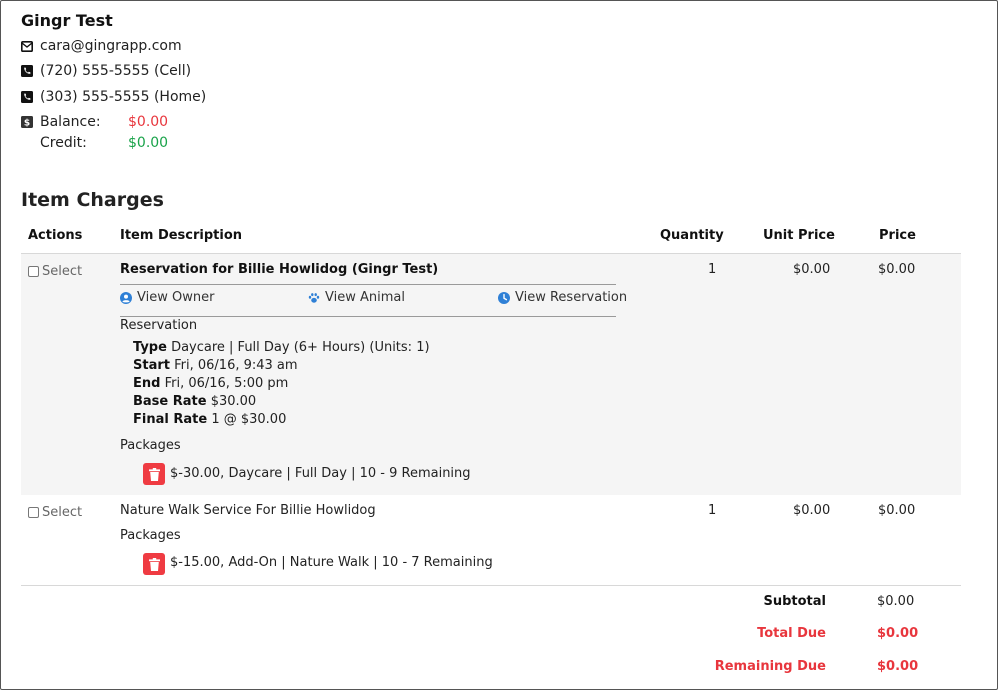  What do you see at coordinates (368, 316) in the screenshot?
I see `links-bottom-divider` at bounding box center [368, 316].